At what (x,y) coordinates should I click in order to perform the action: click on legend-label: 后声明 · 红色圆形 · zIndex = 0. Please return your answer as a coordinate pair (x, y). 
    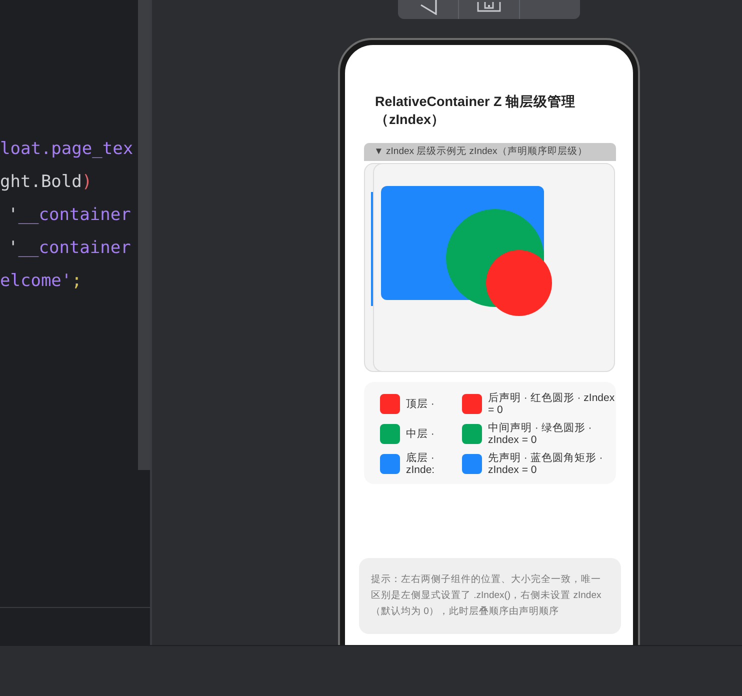
    Looking at the image, I should click on (552, 404).